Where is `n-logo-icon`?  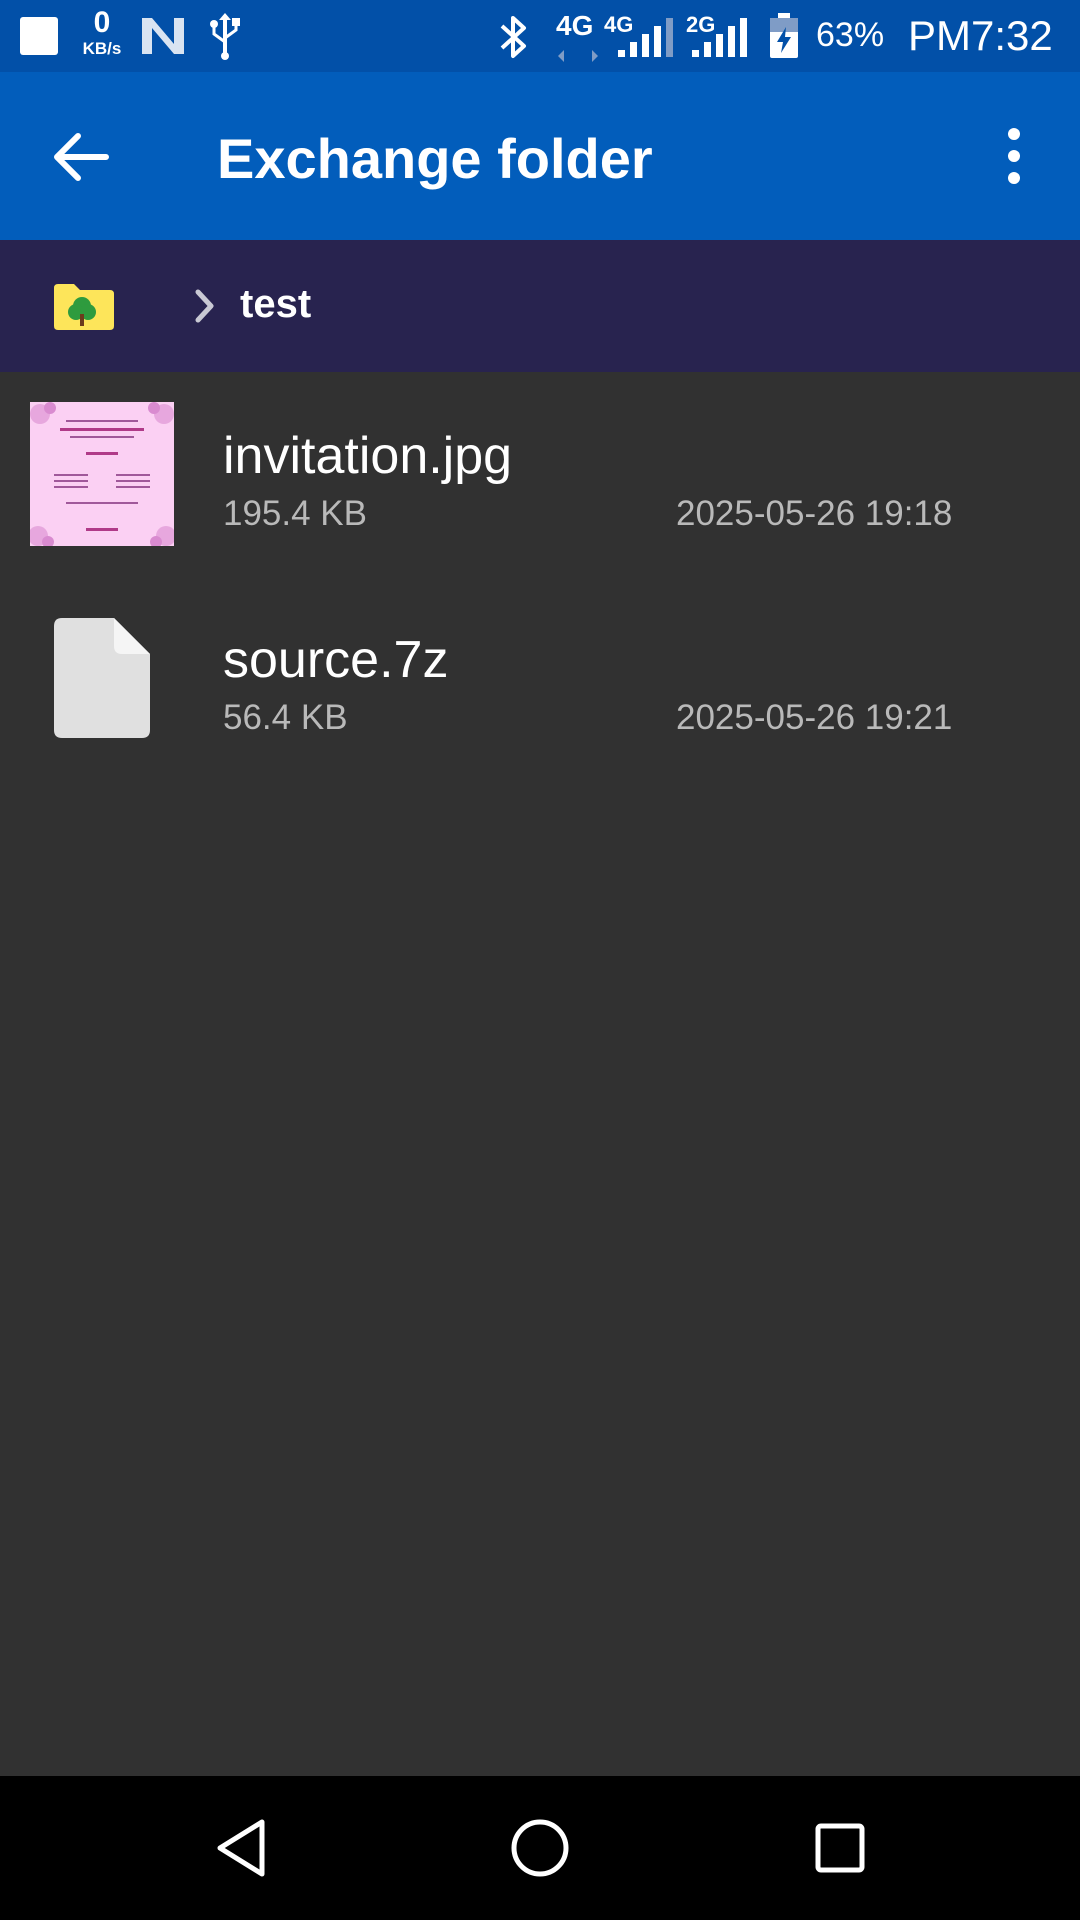
n-logo-icon is located at coordinates (163, 36).